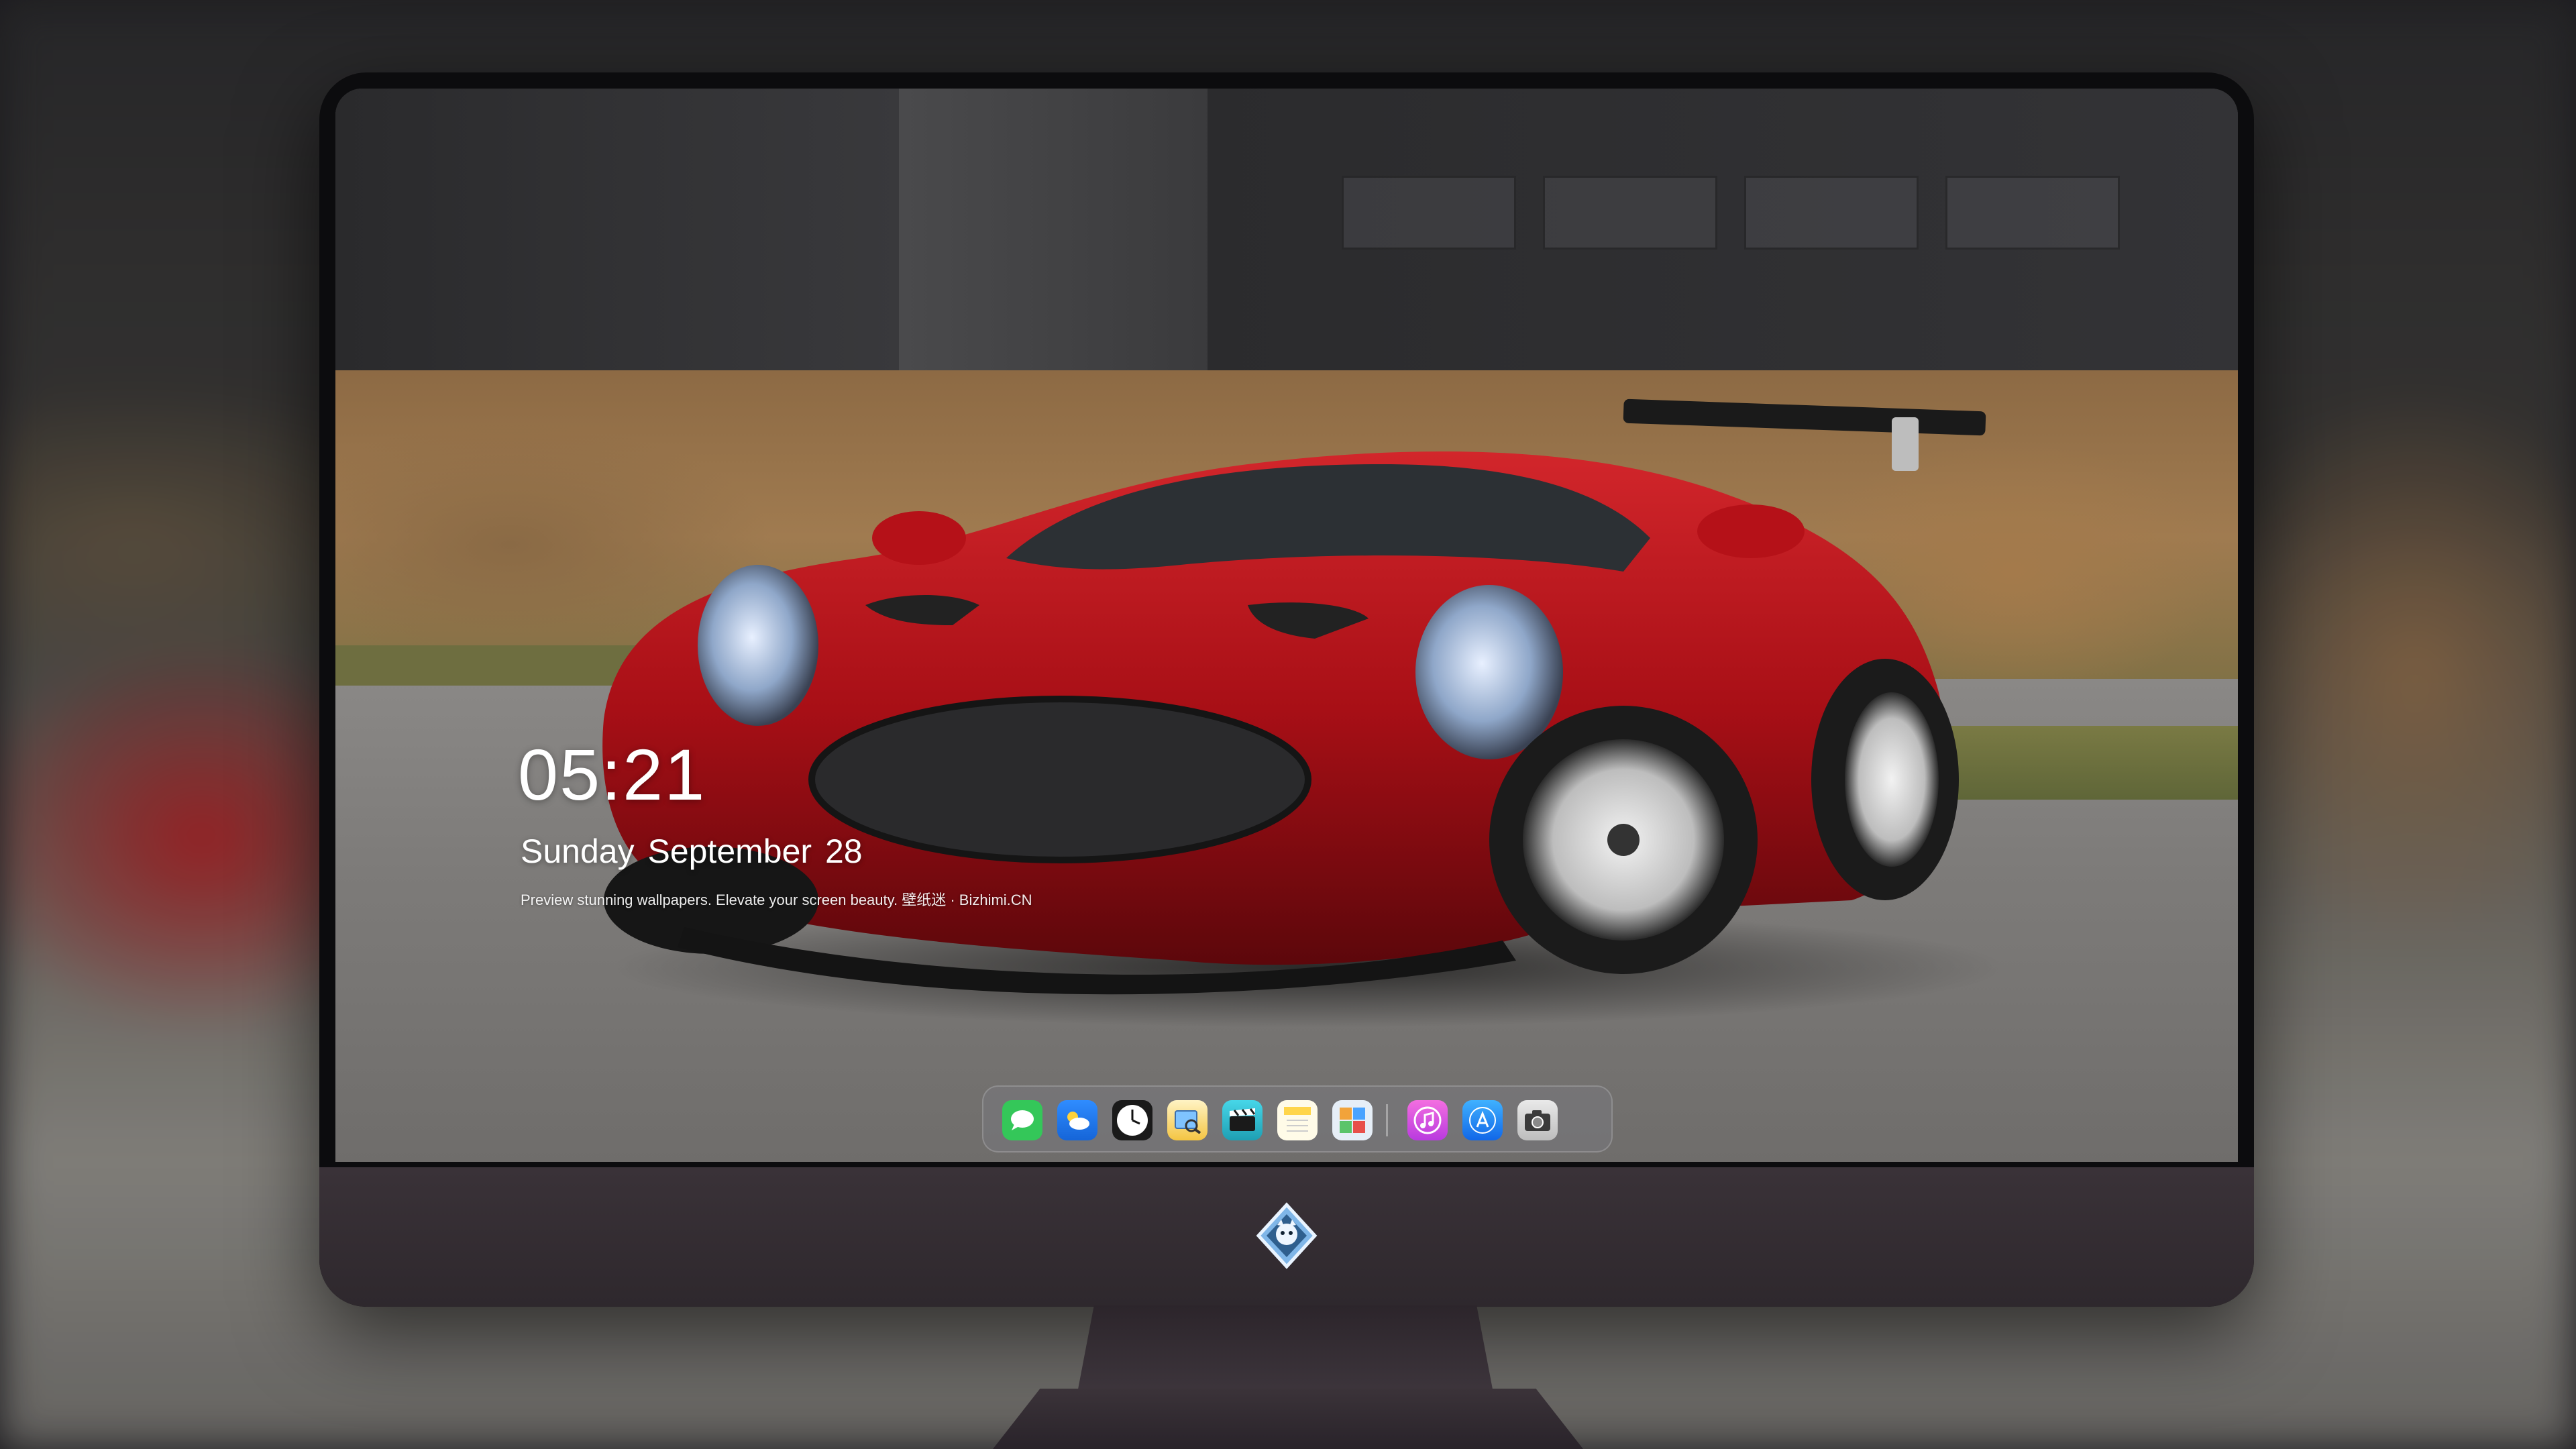  Describe the element at coordinates (612, 774) in the screenshot. I see `lock-screen-time: 05:21` at that location.